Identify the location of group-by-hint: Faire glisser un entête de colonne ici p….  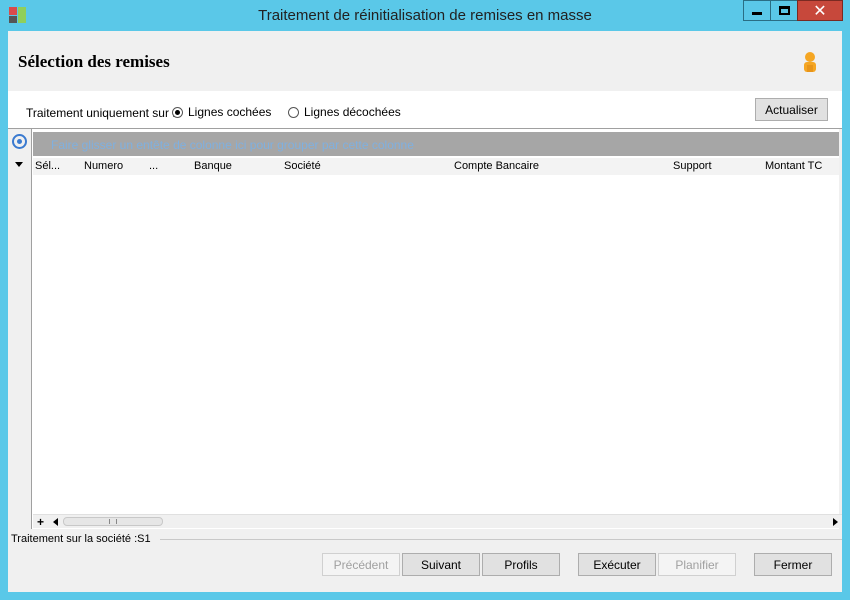
(232, 145).